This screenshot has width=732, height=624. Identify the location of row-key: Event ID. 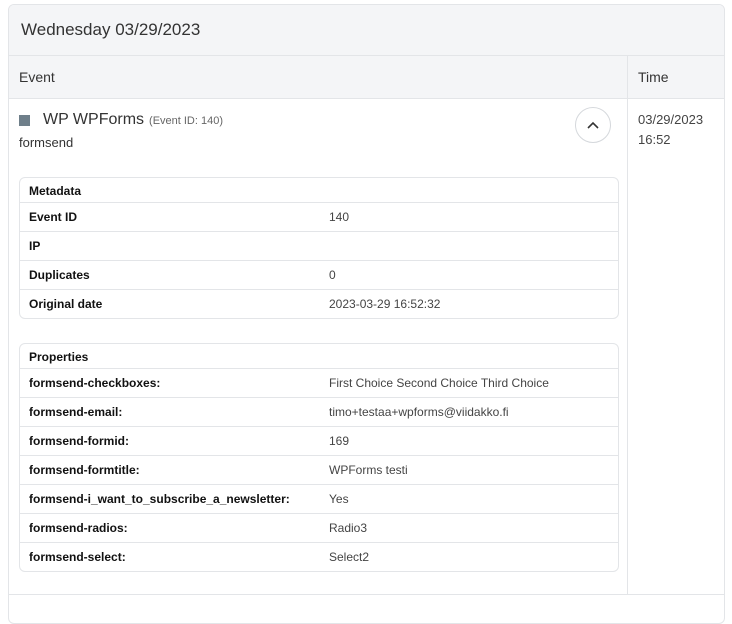
(53, 217).